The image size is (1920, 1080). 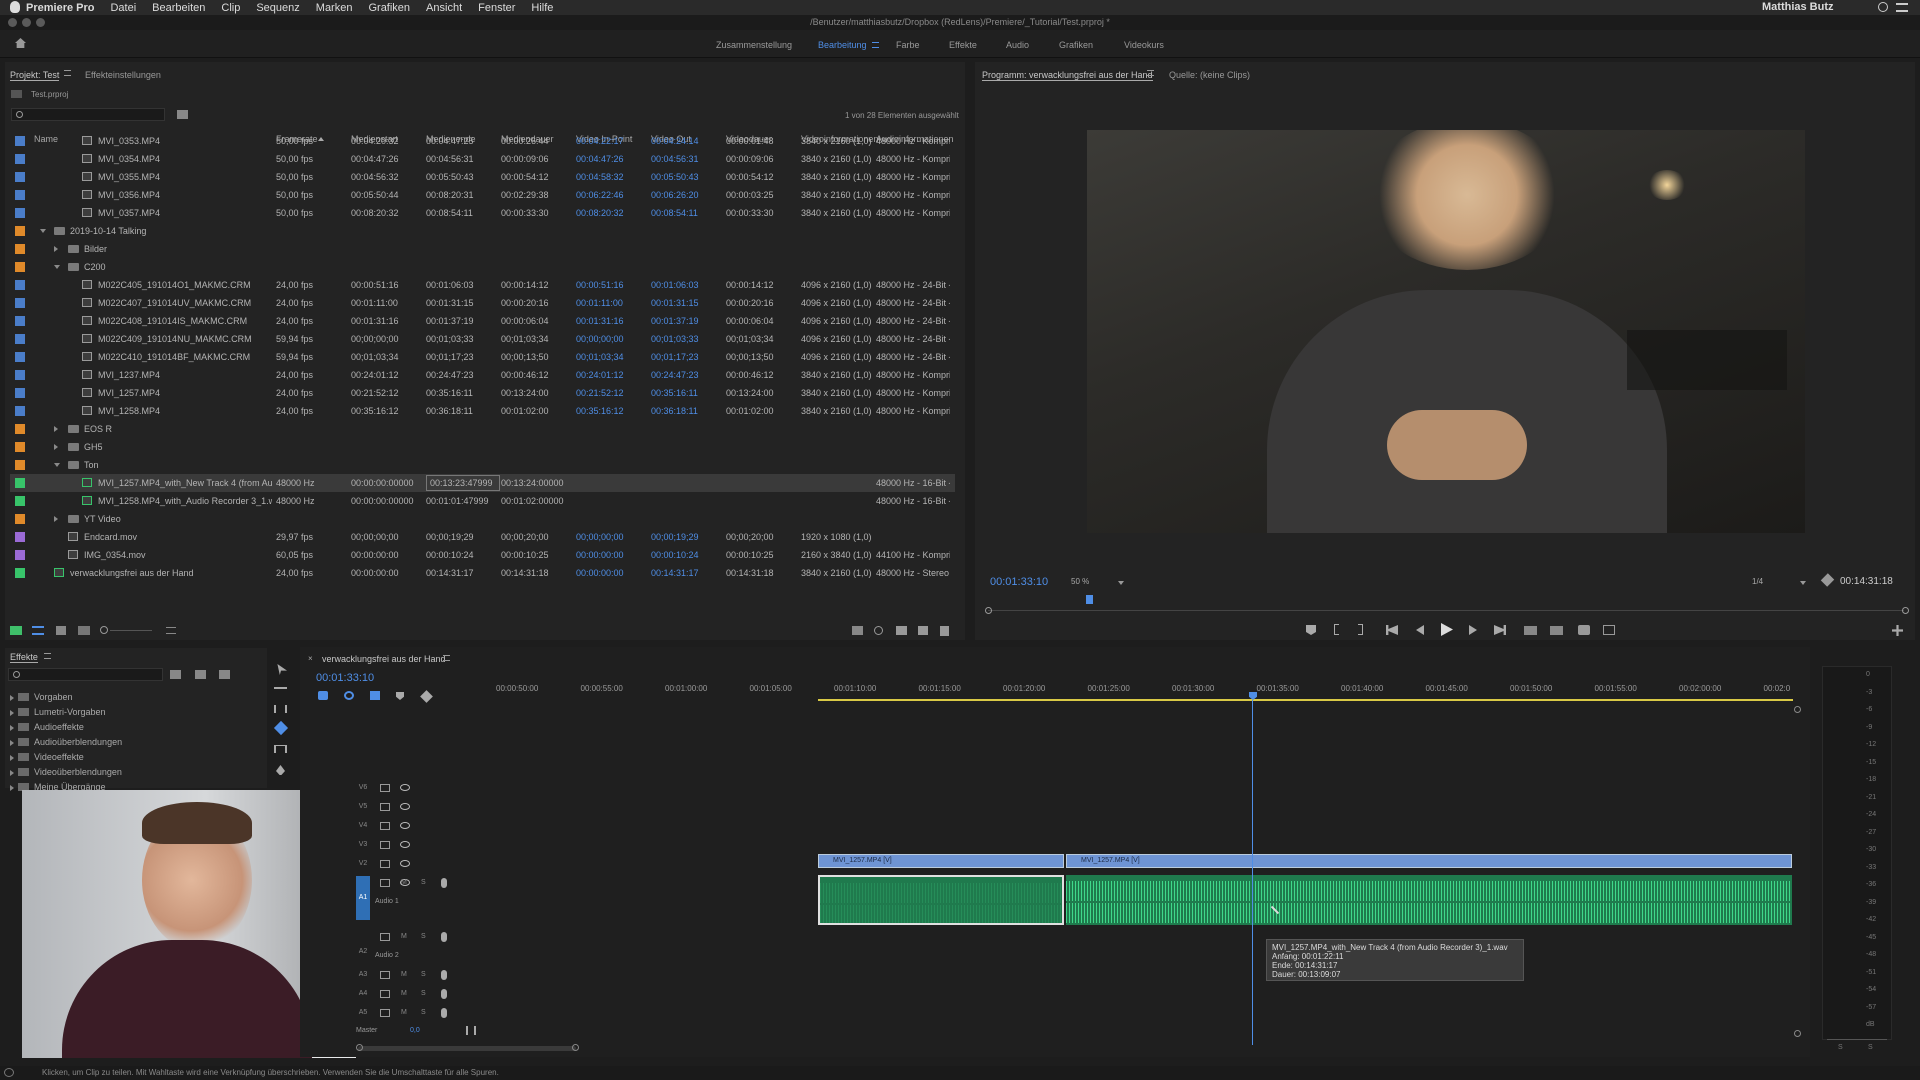 I want to click on icon-view-icon, so click(x=61, y=630).